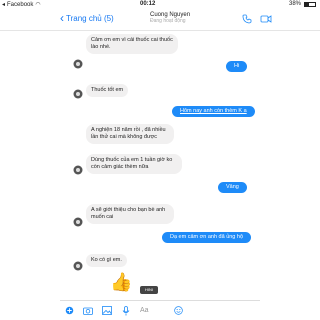  Describe the element at coordinates (213, 111) in the screenshot. I see `message-bubble: Hôm nay anh còn thèm K a` at that location.